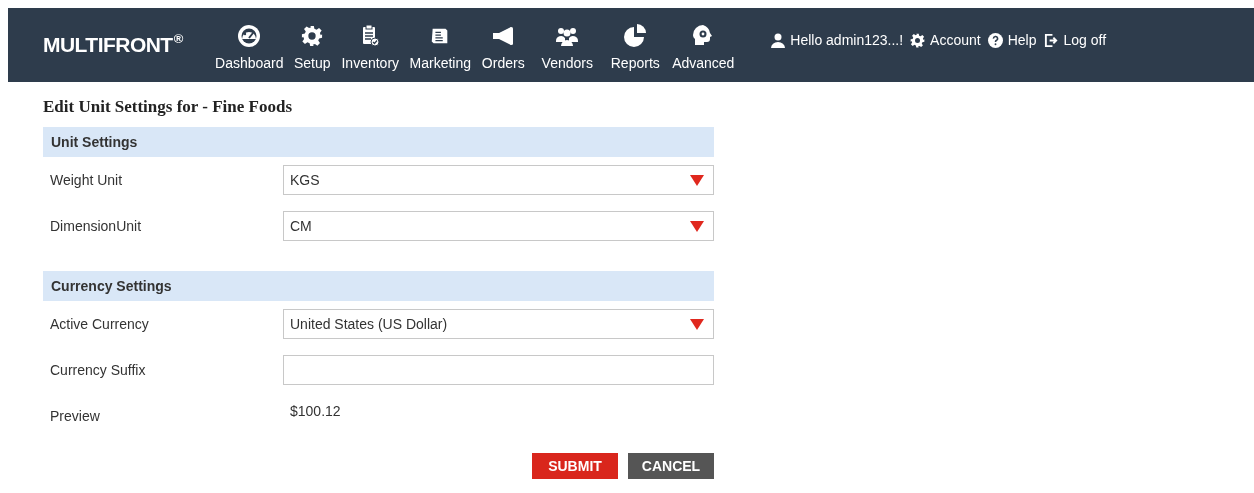 Image resolution: width=1254 pixels, height=493 pixels. Describe the element at coordinates (778, 40) in the screenshot. I see `user-icon` at that location.